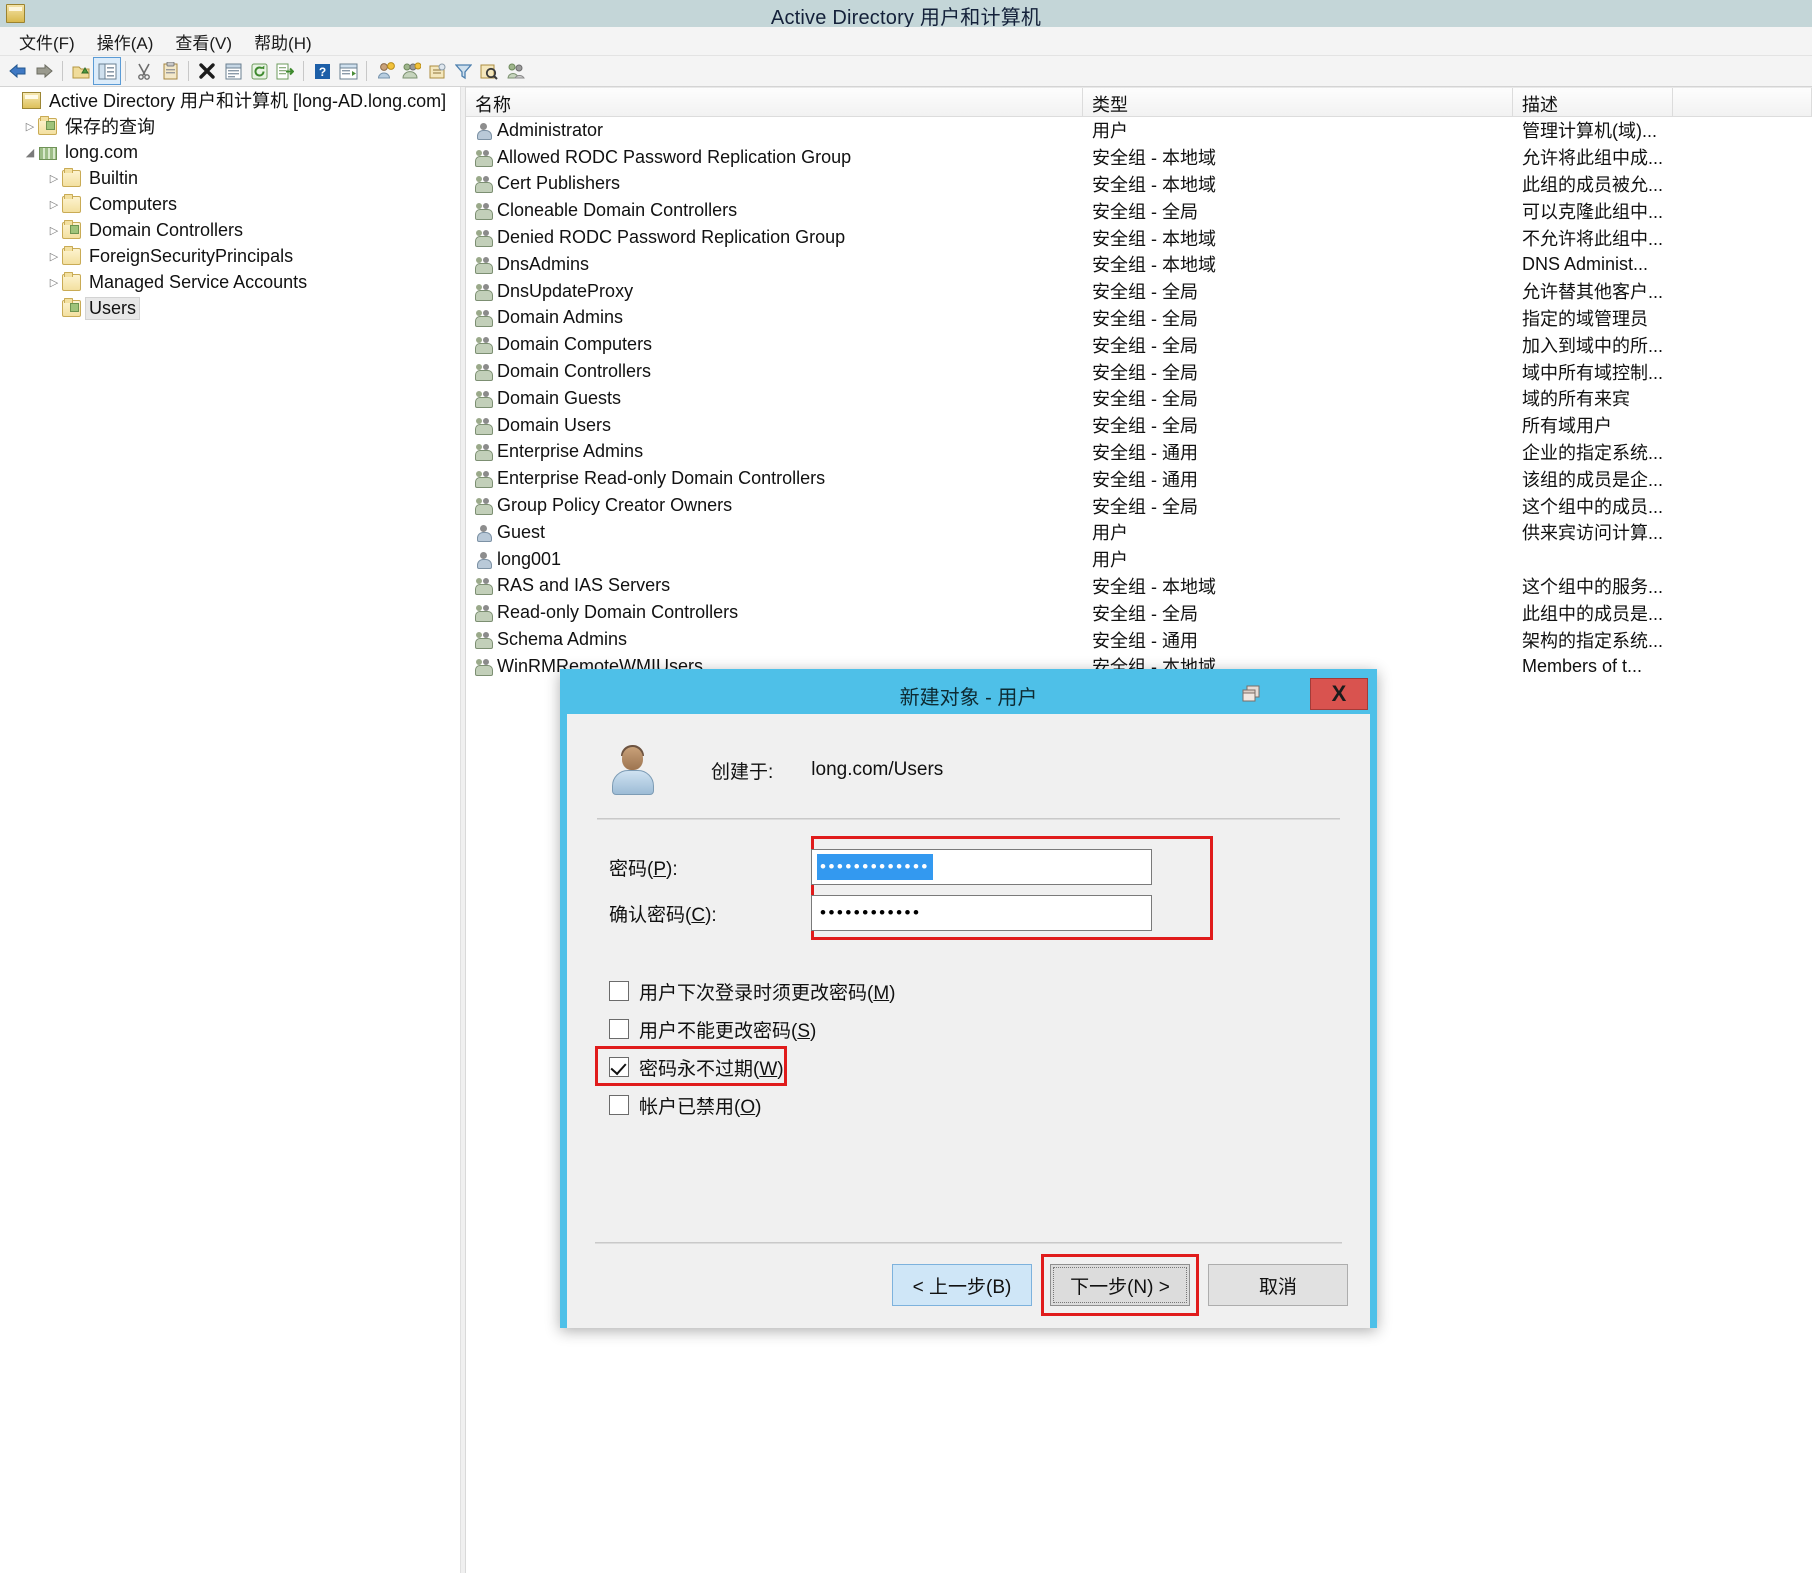 The image size is (1812, 1573). Describe the element at coordinates (700, 1105) in the screenshot. I see `checkbox-label: 帐户已禁用(O)` at that location.